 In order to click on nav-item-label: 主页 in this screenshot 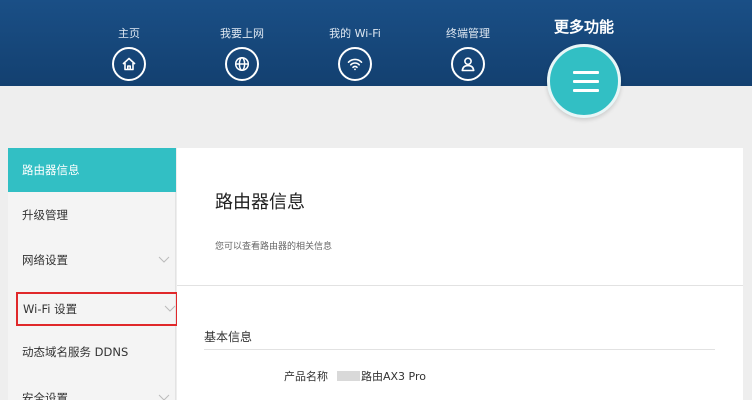, I will do `click(129, 33)`.